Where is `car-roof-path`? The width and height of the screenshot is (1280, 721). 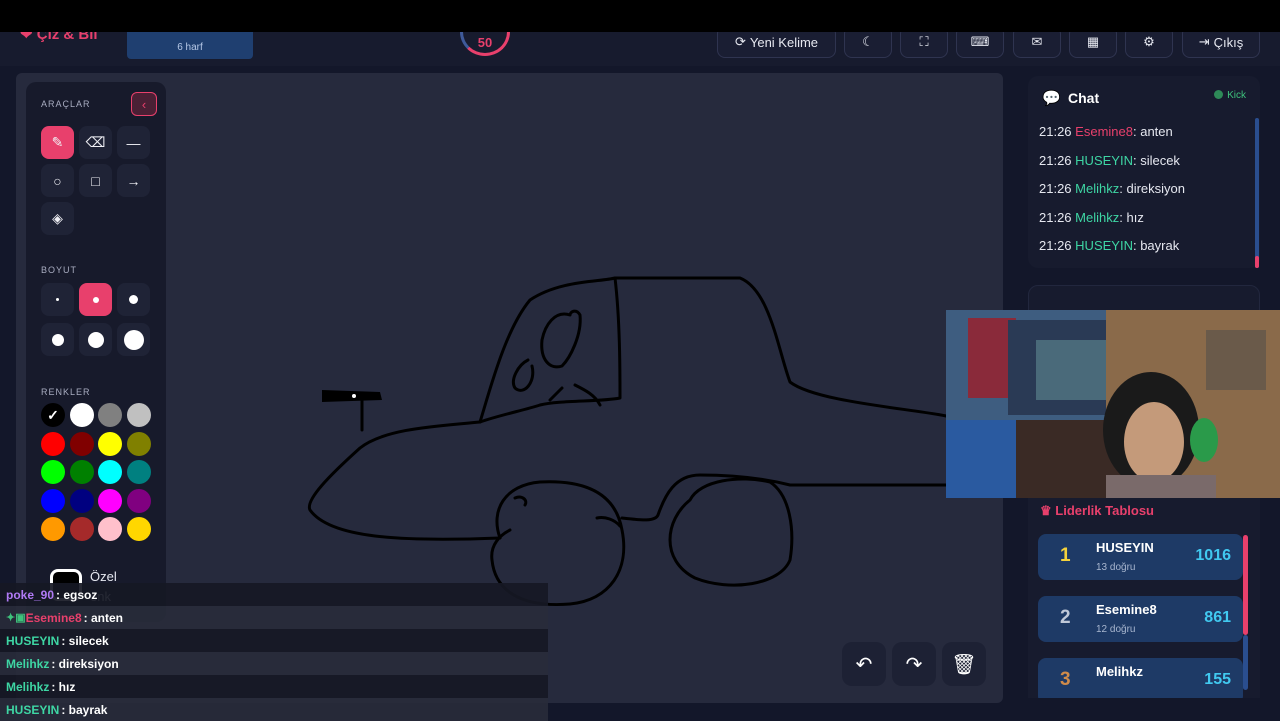
car-roof-path is located at coordinates (720, 350).